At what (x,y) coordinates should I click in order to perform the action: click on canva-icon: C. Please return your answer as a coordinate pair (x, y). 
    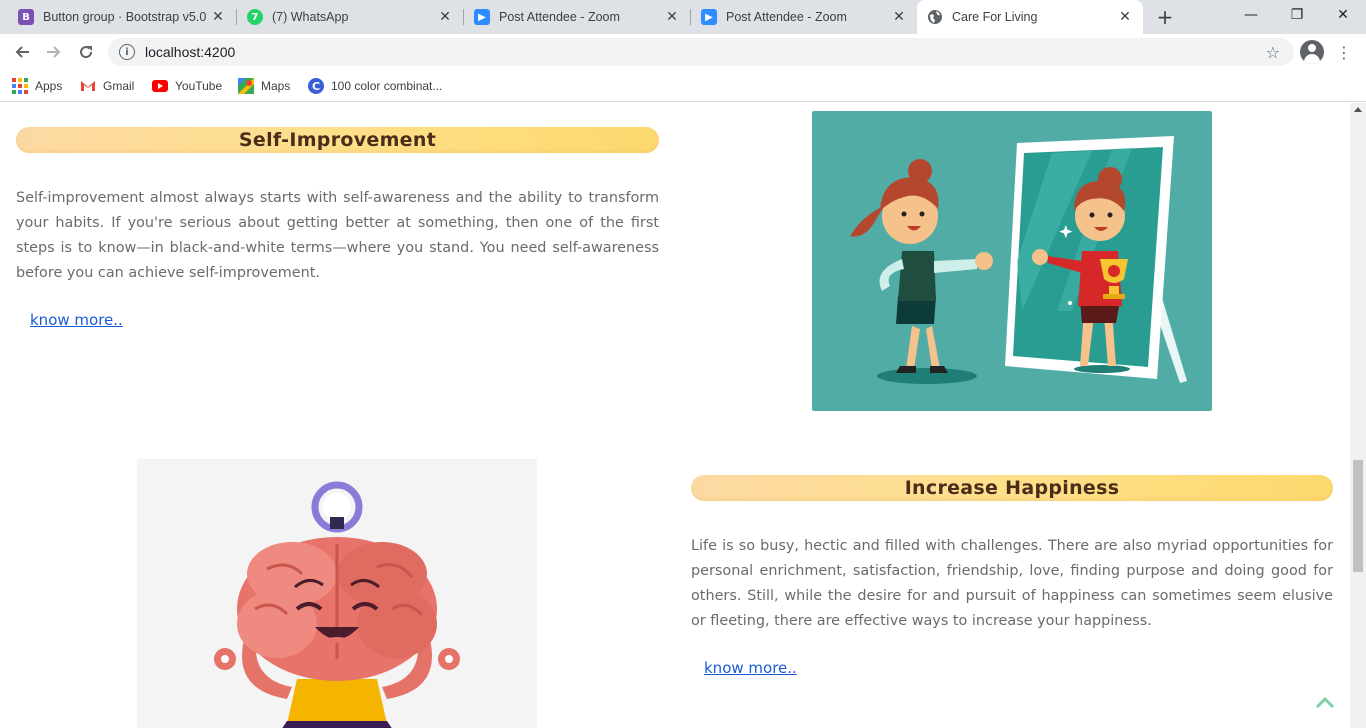
    Looking at the image, I should click on (316, 86).